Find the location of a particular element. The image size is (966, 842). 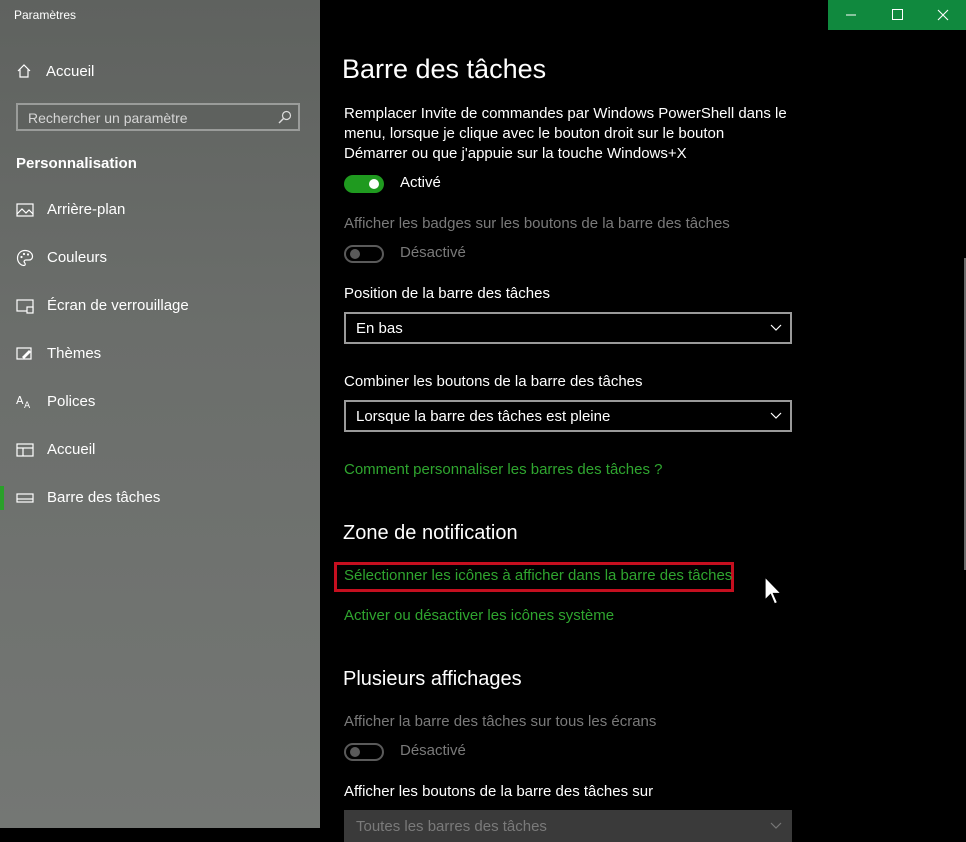

sidebar-item-label: Thèmes is located at coordinates (74, 353).